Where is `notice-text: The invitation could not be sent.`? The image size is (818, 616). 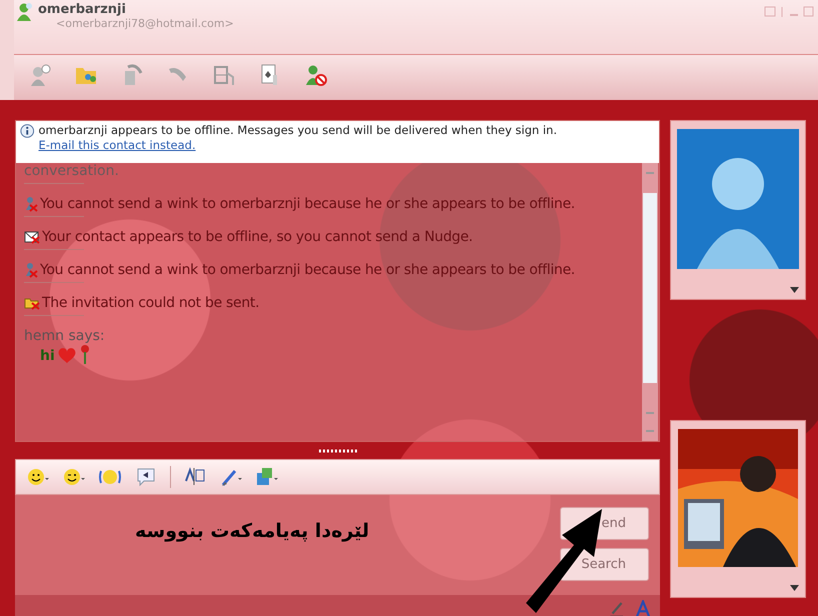
notice-text: The invitation could not be sent. is located at coordinates (151, 303).